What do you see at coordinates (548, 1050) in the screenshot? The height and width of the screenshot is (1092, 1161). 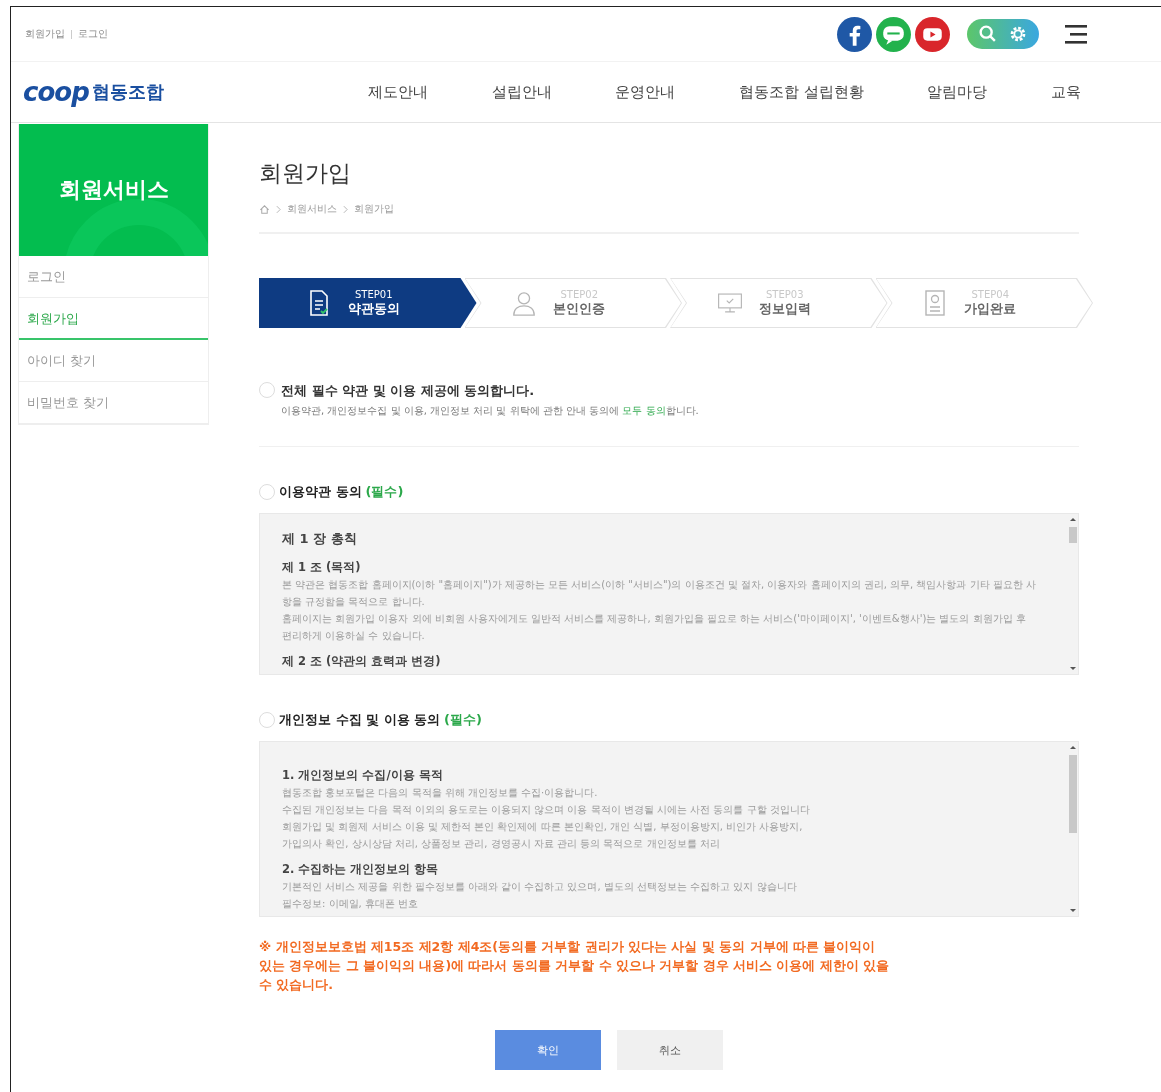 I see `confirm-button: 확인` at bounding box center [548, 1050].